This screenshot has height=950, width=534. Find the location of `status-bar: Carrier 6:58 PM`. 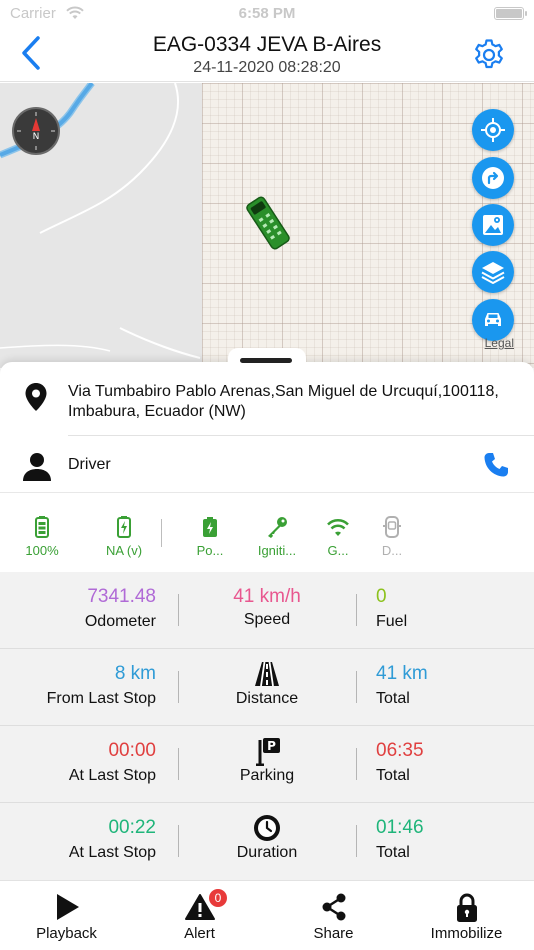

status-bar: Carrier 6:58 PM is located at coordinates (267, 14).